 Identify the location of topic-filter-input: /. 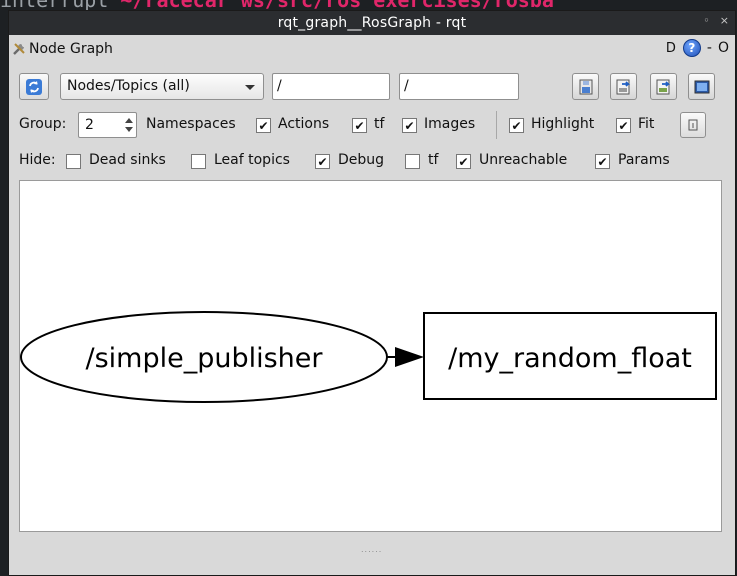
(459, 86).